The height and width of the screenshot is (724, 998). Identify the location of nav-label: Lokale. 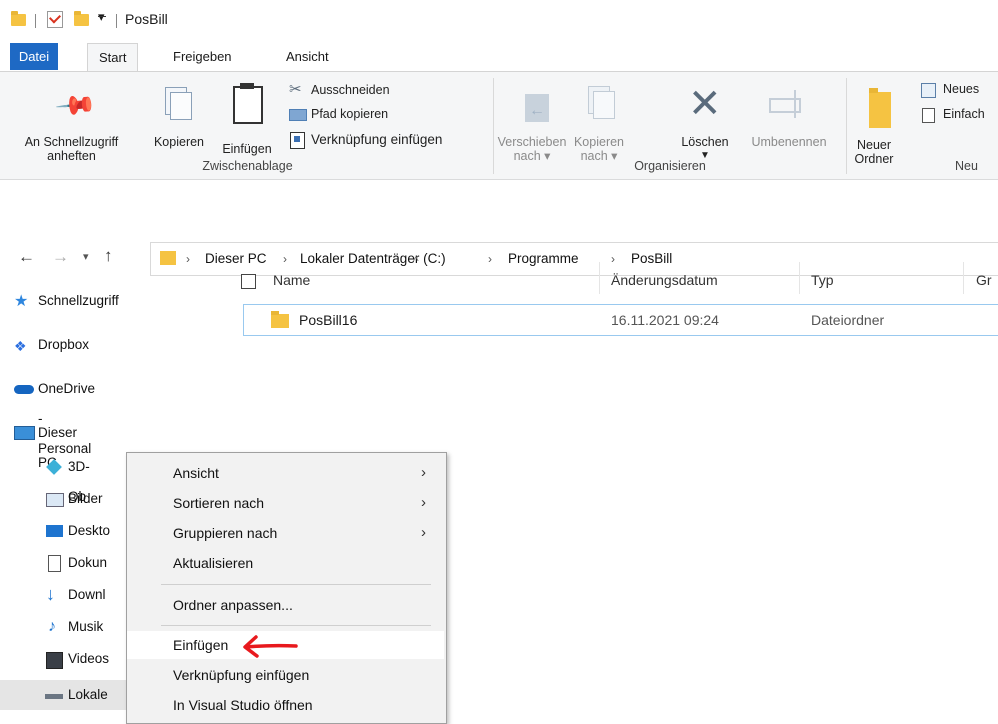
(88, 694).